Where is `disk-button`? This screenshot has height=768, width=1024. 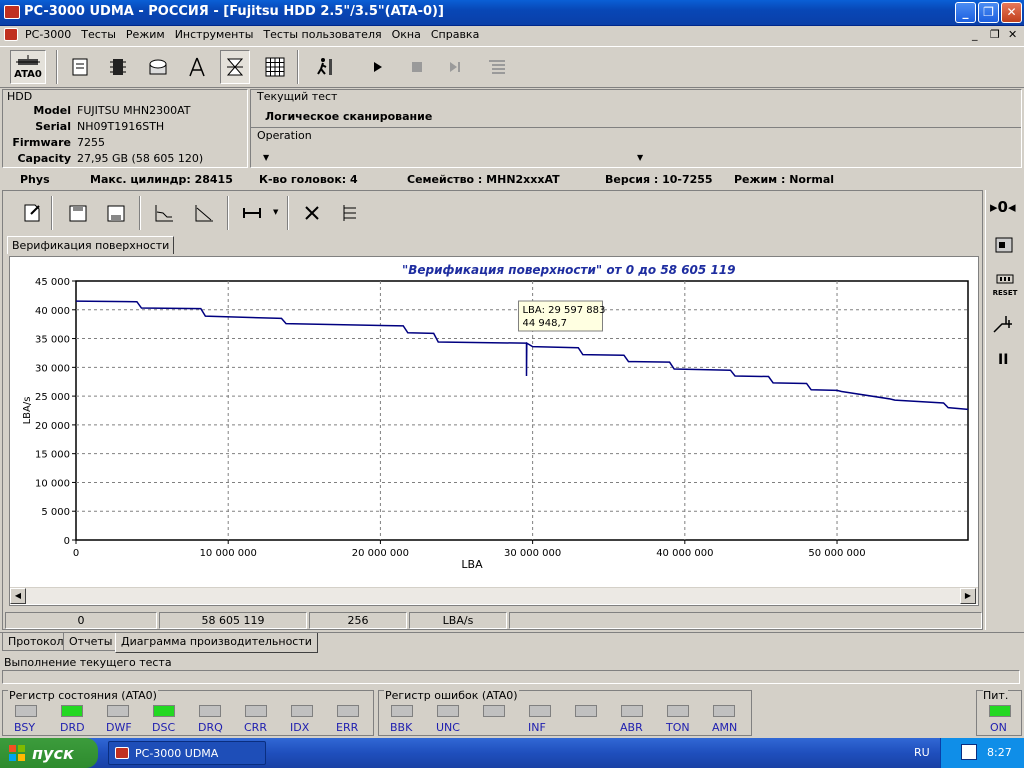
disk-button is located at coordinates (158, 67).